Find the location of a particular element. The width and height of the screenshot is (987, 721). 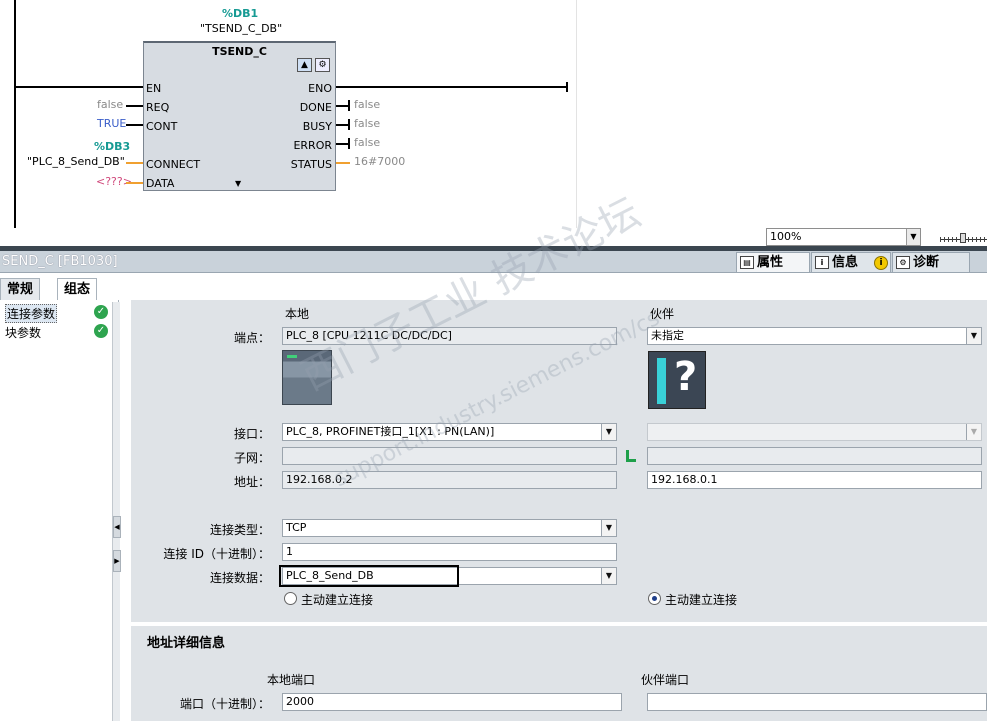

network-link-icon is located at coordinates (631, 456).